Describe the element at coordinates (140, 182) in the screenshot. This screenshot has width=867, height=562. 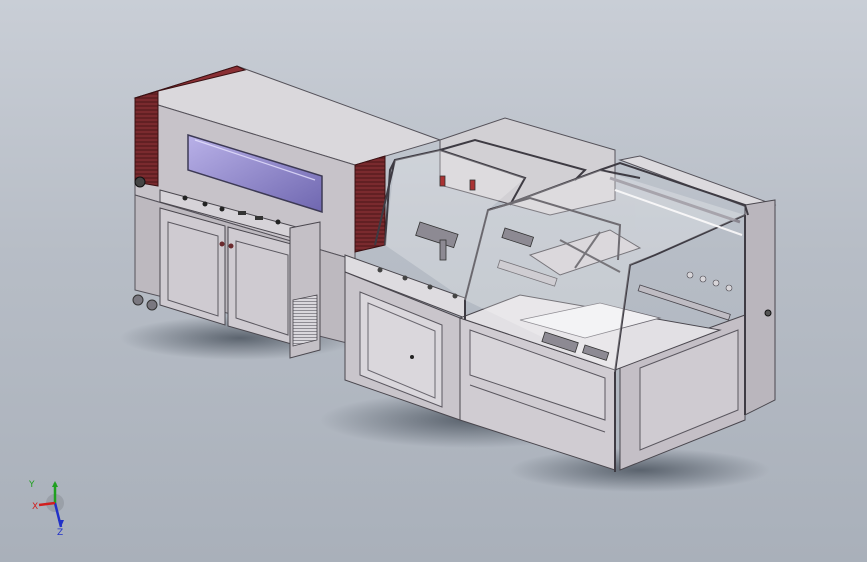
I see `tunnel-knob-icon` at that location.